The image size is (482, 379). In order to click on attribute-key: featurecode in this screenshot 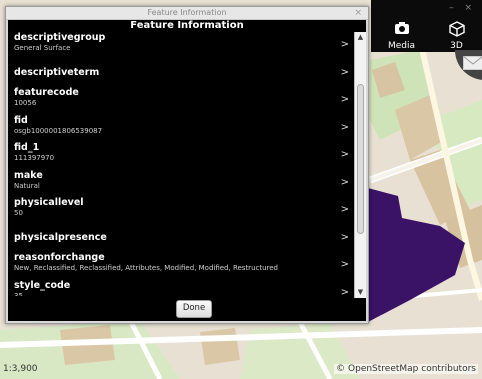, I will do `click(46, 92)`.